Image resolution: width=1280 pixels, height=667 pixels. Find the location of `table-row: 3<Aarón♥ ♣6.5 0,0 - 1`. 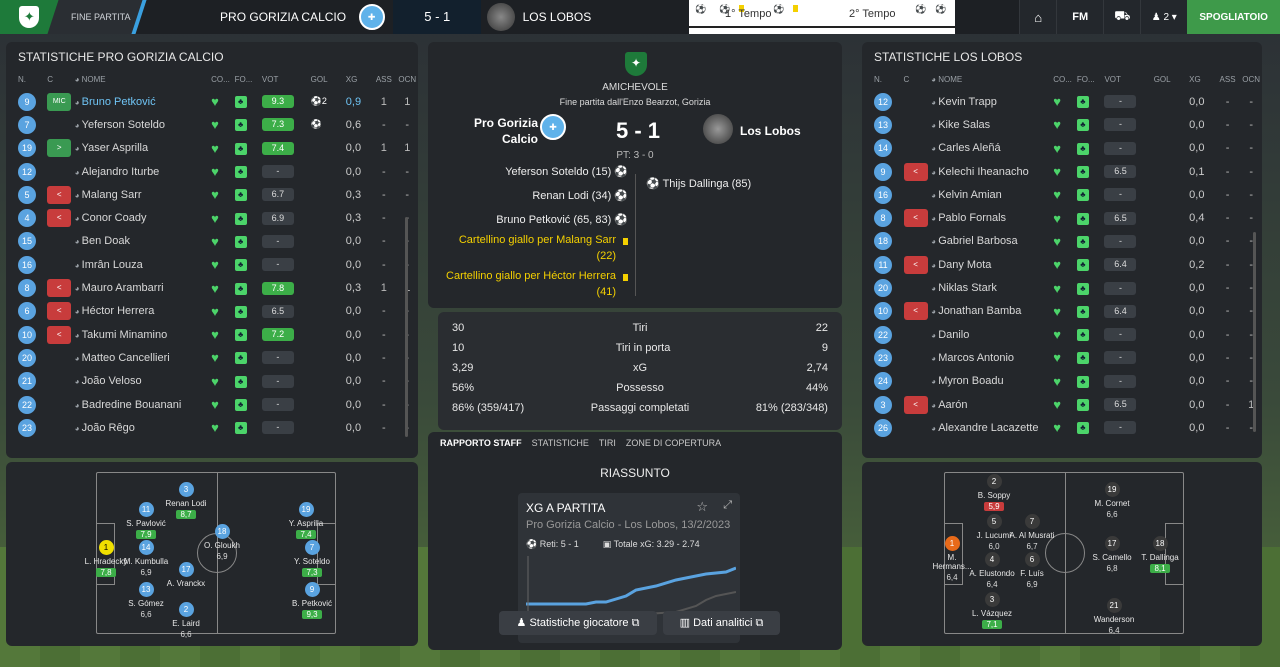

table-row: 3<Aarón♥ ♣6.5 0,0 - 1 is located at coordinates (1062, 404).